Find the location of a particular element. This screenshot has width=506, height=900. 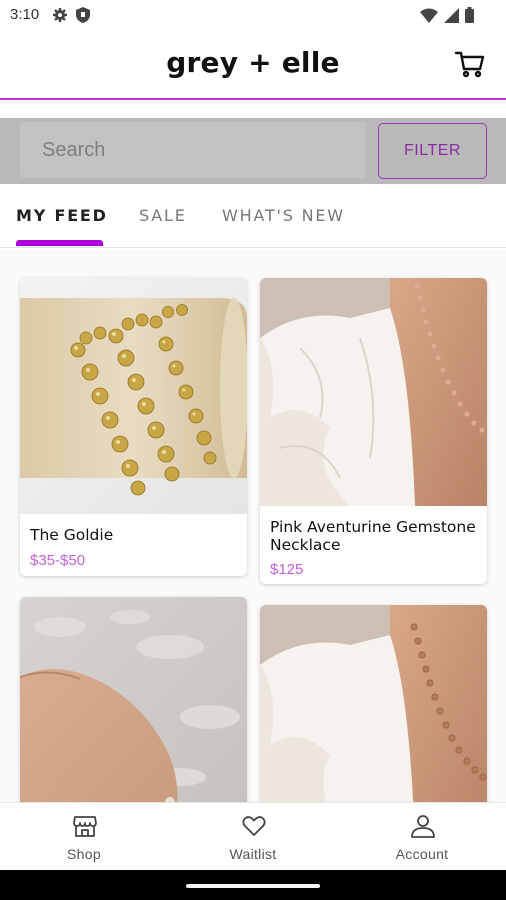

cart-icon is located at coordinates (470, 67).